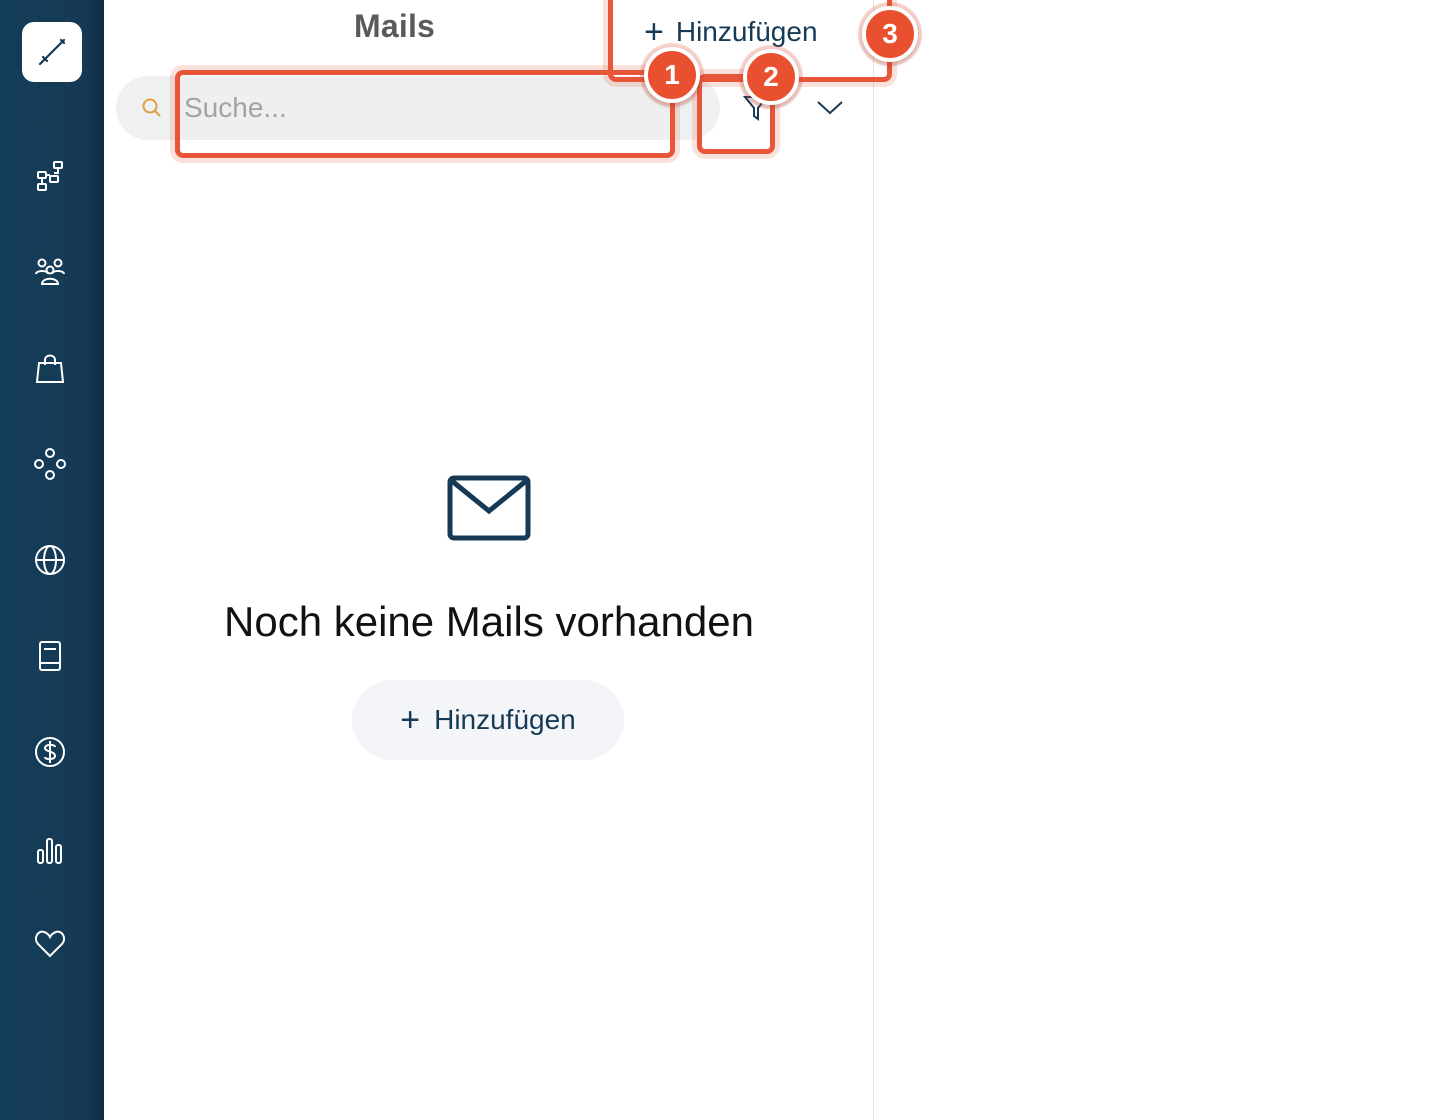 Image resolution: width=1440 pixels, height=1120 pixels. I want to click on shopping-bag-icon, so click(50, 368).